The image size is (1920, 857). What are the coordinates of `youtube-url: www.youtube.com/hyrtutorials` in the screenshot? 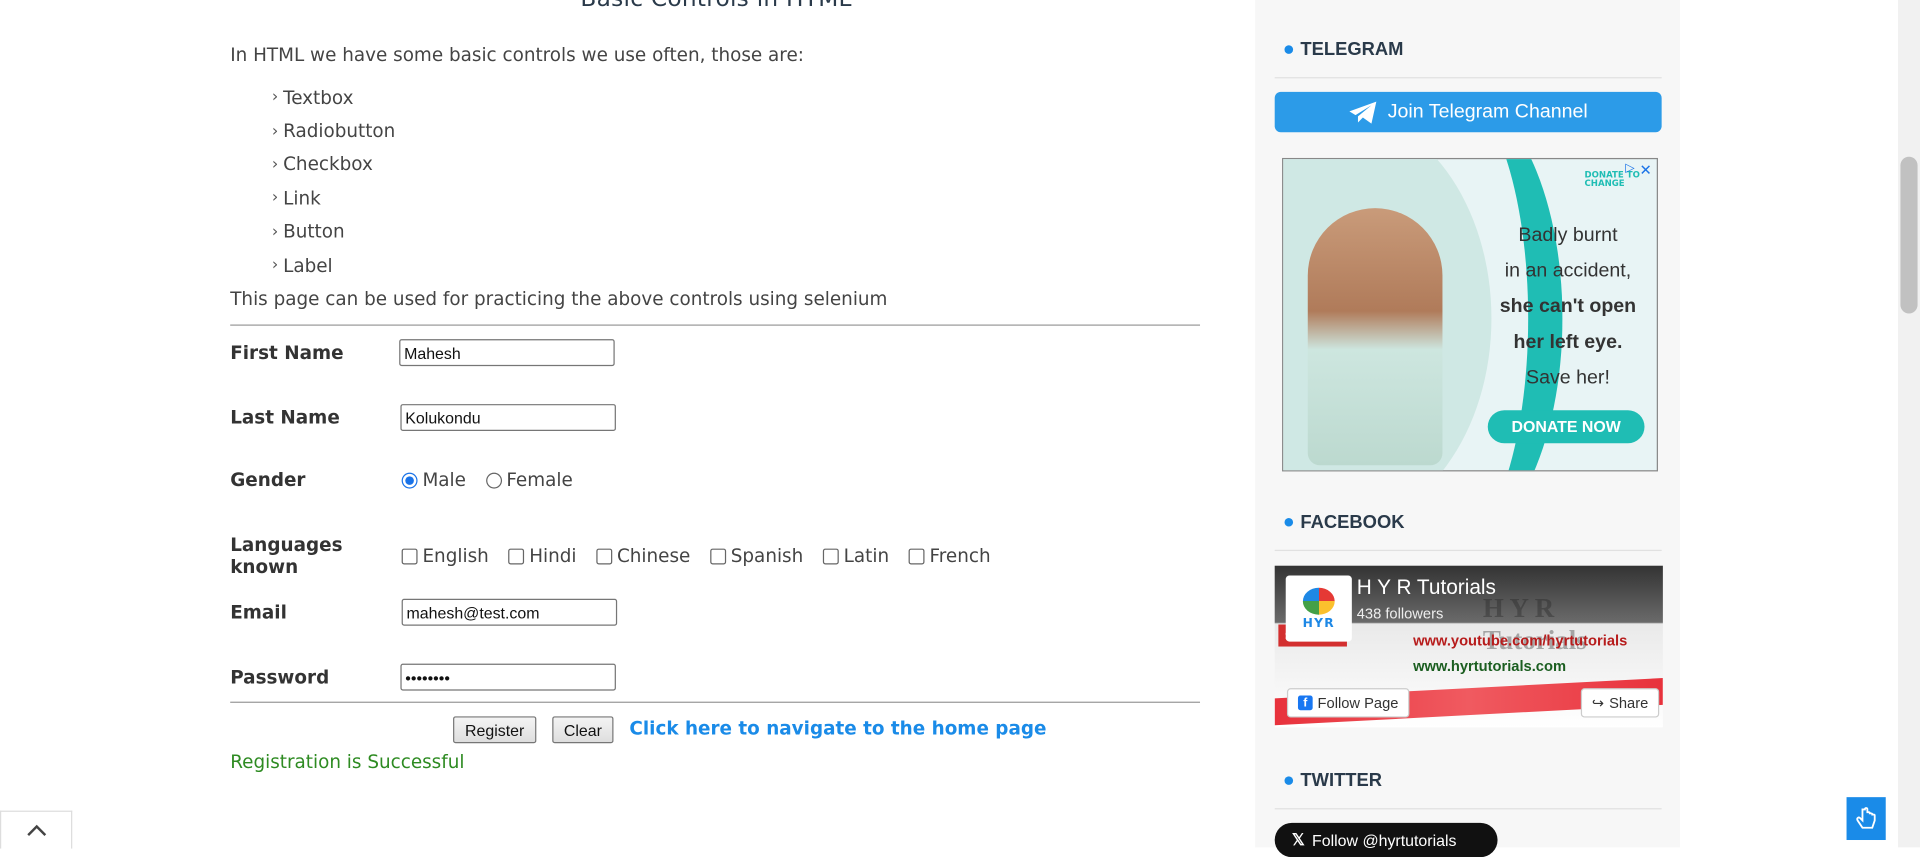 It's located at (1520, 640).